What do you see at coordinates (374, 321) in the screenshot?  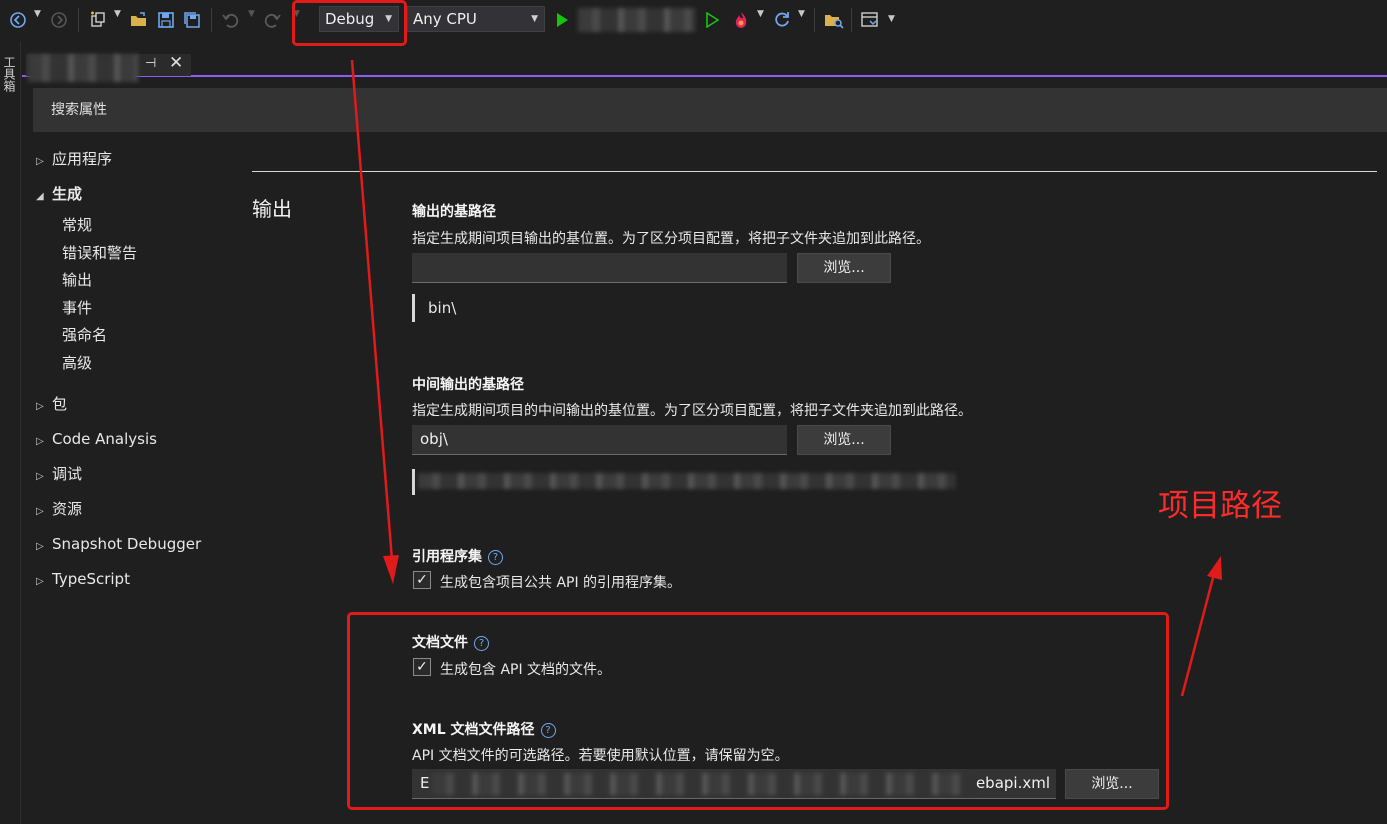 I see `arrow-down-to-reference` at bounding box center [374, 321].